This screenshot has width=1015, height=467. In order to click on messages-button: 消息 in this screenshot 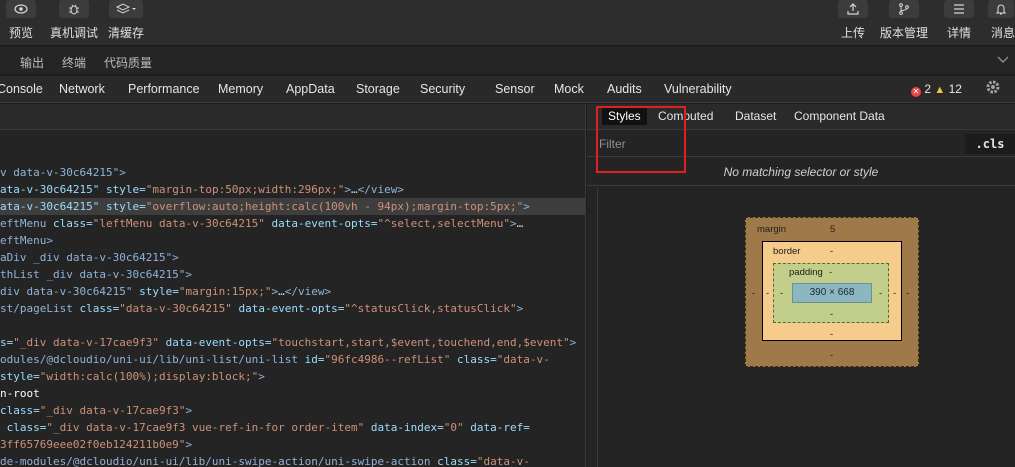, I will do `click(1001, 20)`.